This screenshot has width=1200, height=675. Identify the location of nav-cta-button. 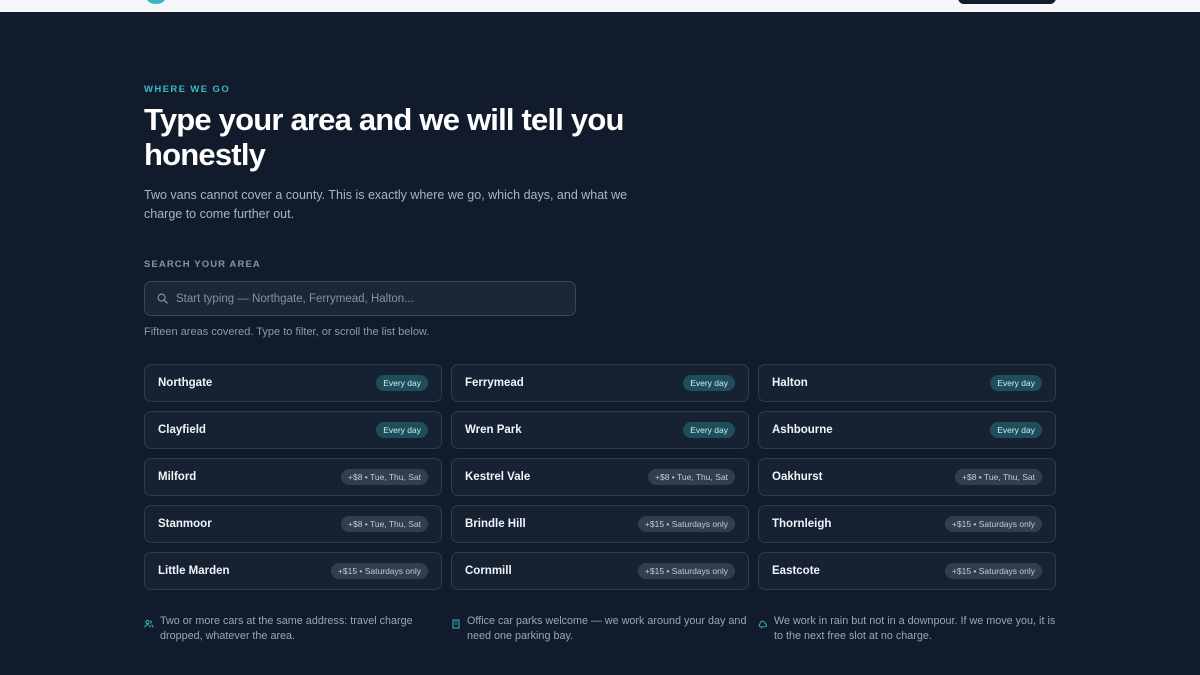
(1007, 2).